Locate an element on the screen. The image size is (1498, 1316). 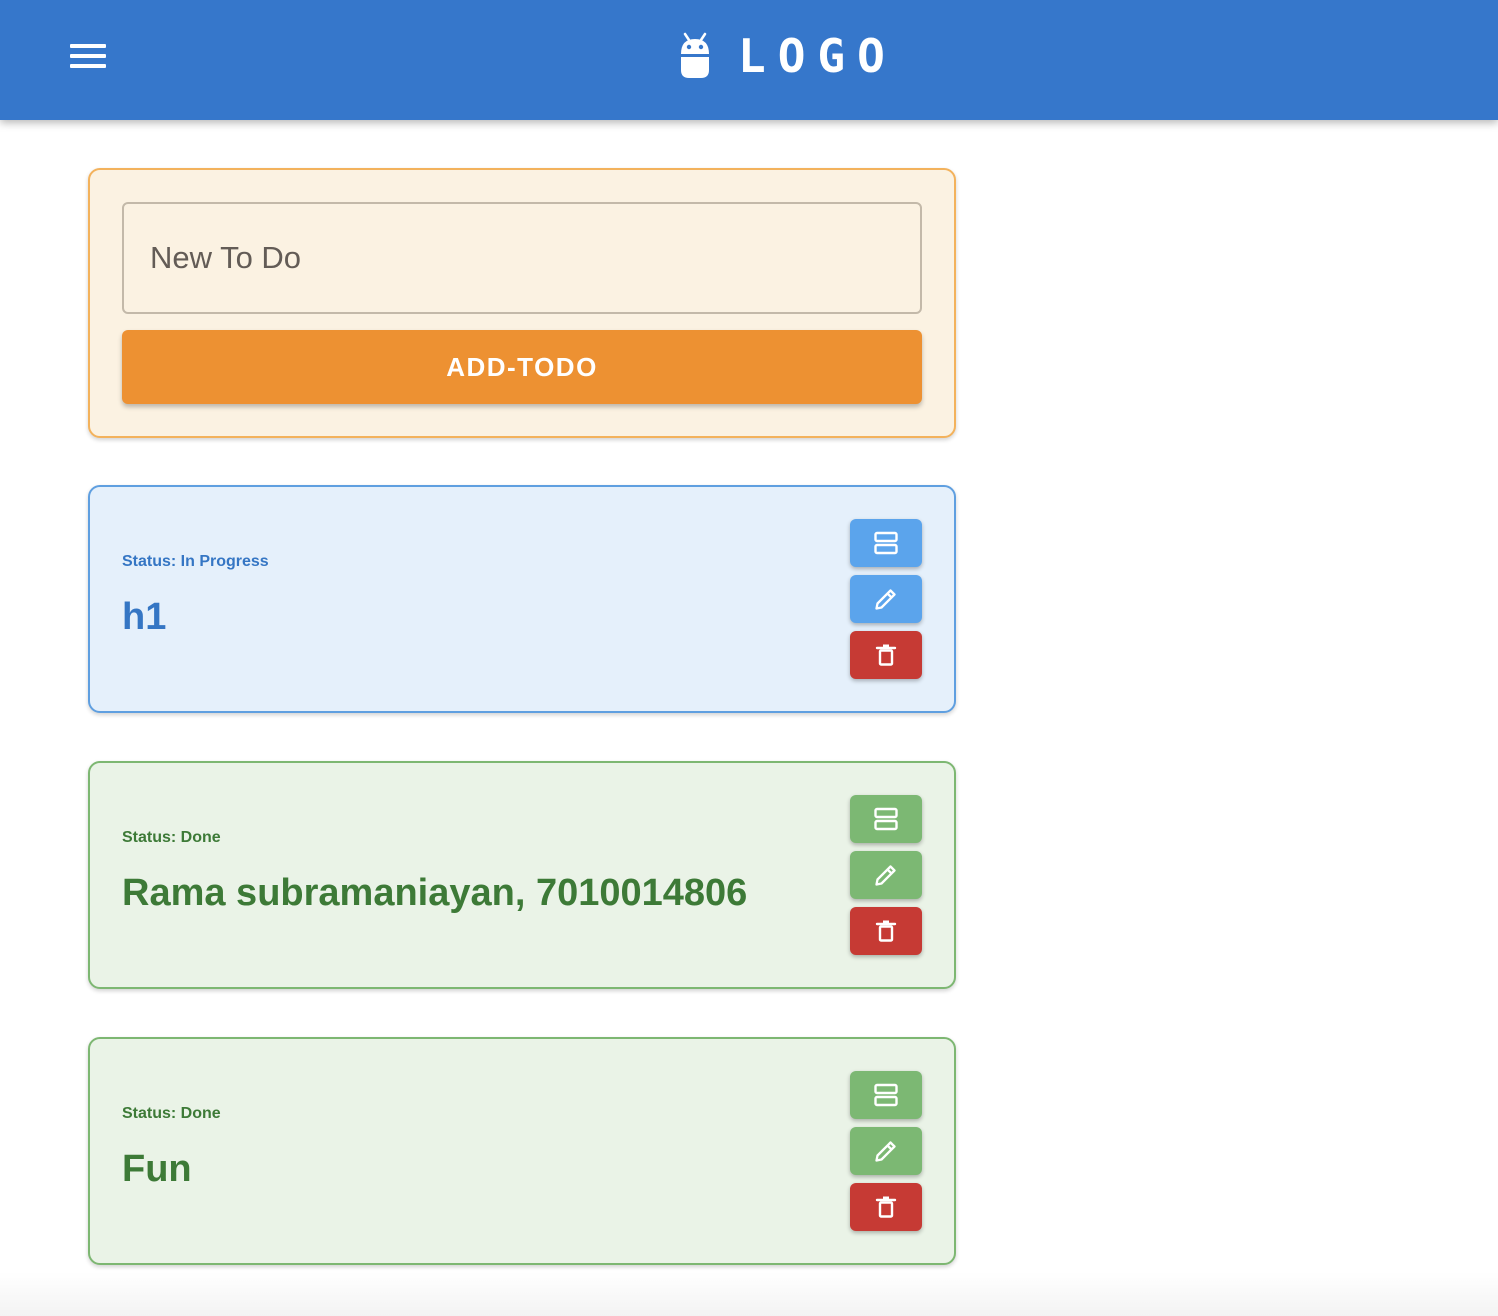
todo-title: h1 is located at coordinates (144, 617).